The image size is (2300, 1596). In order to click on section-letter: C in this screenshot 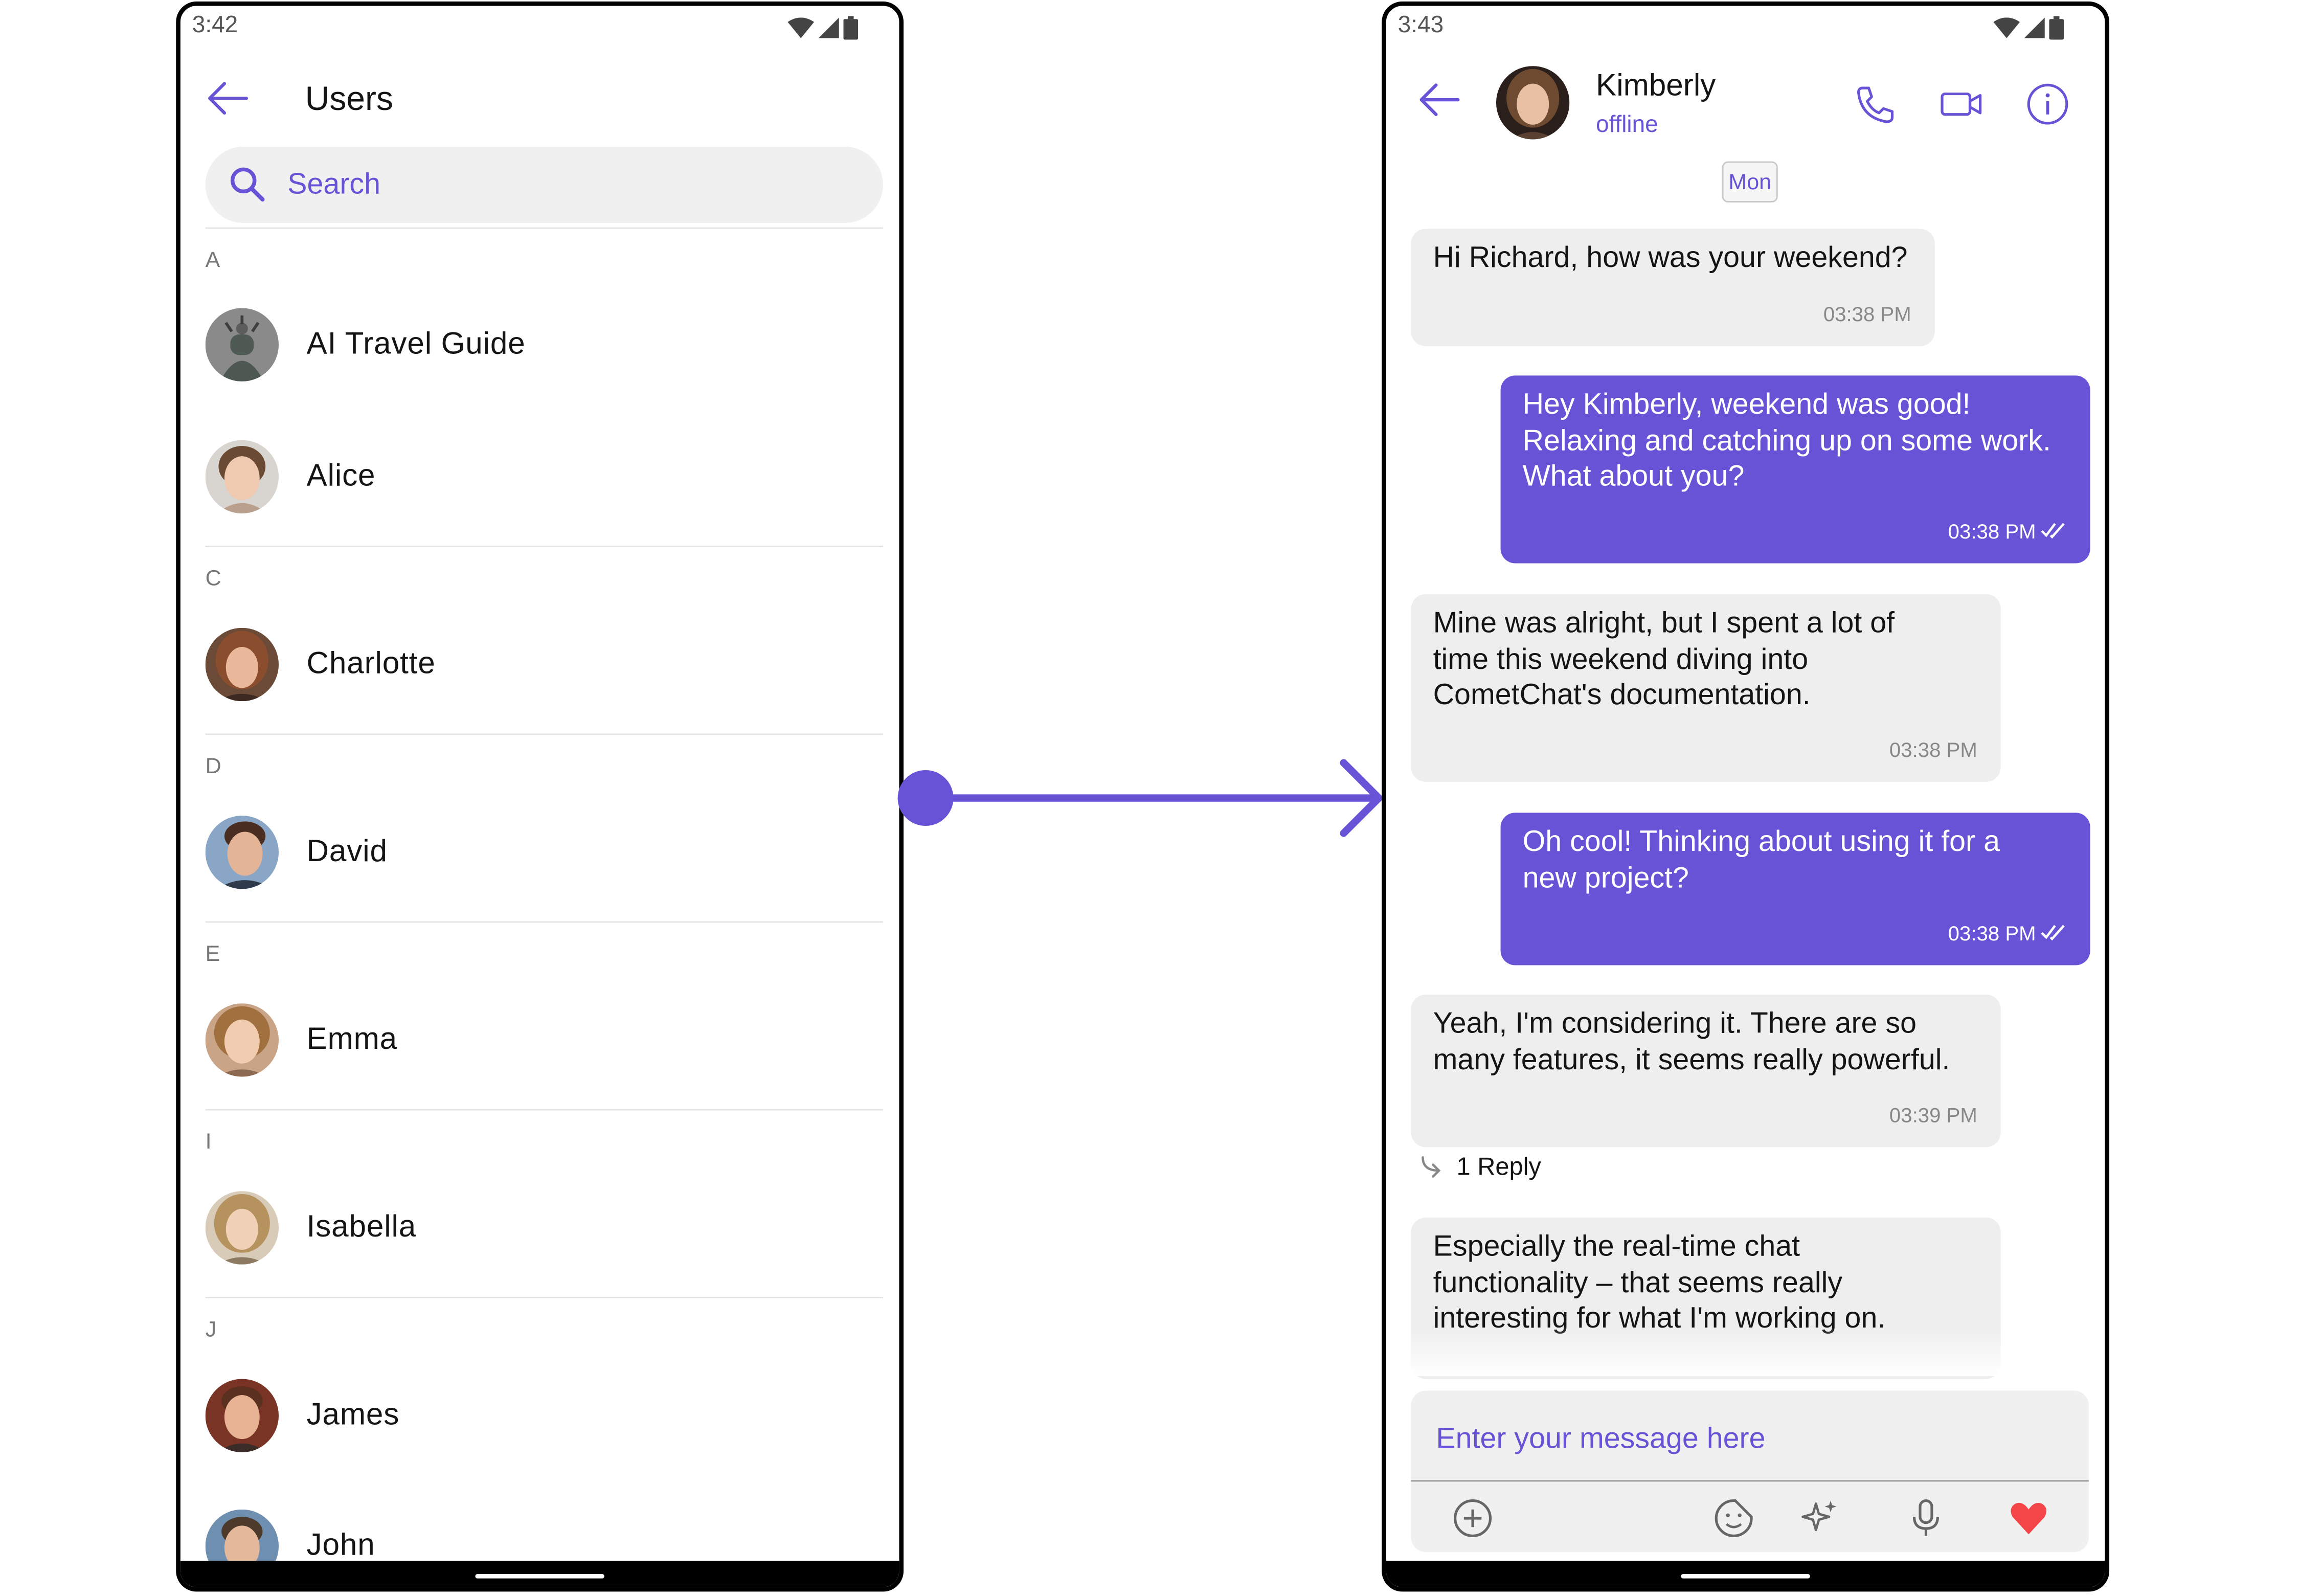, I will do `click(213, 579)`.